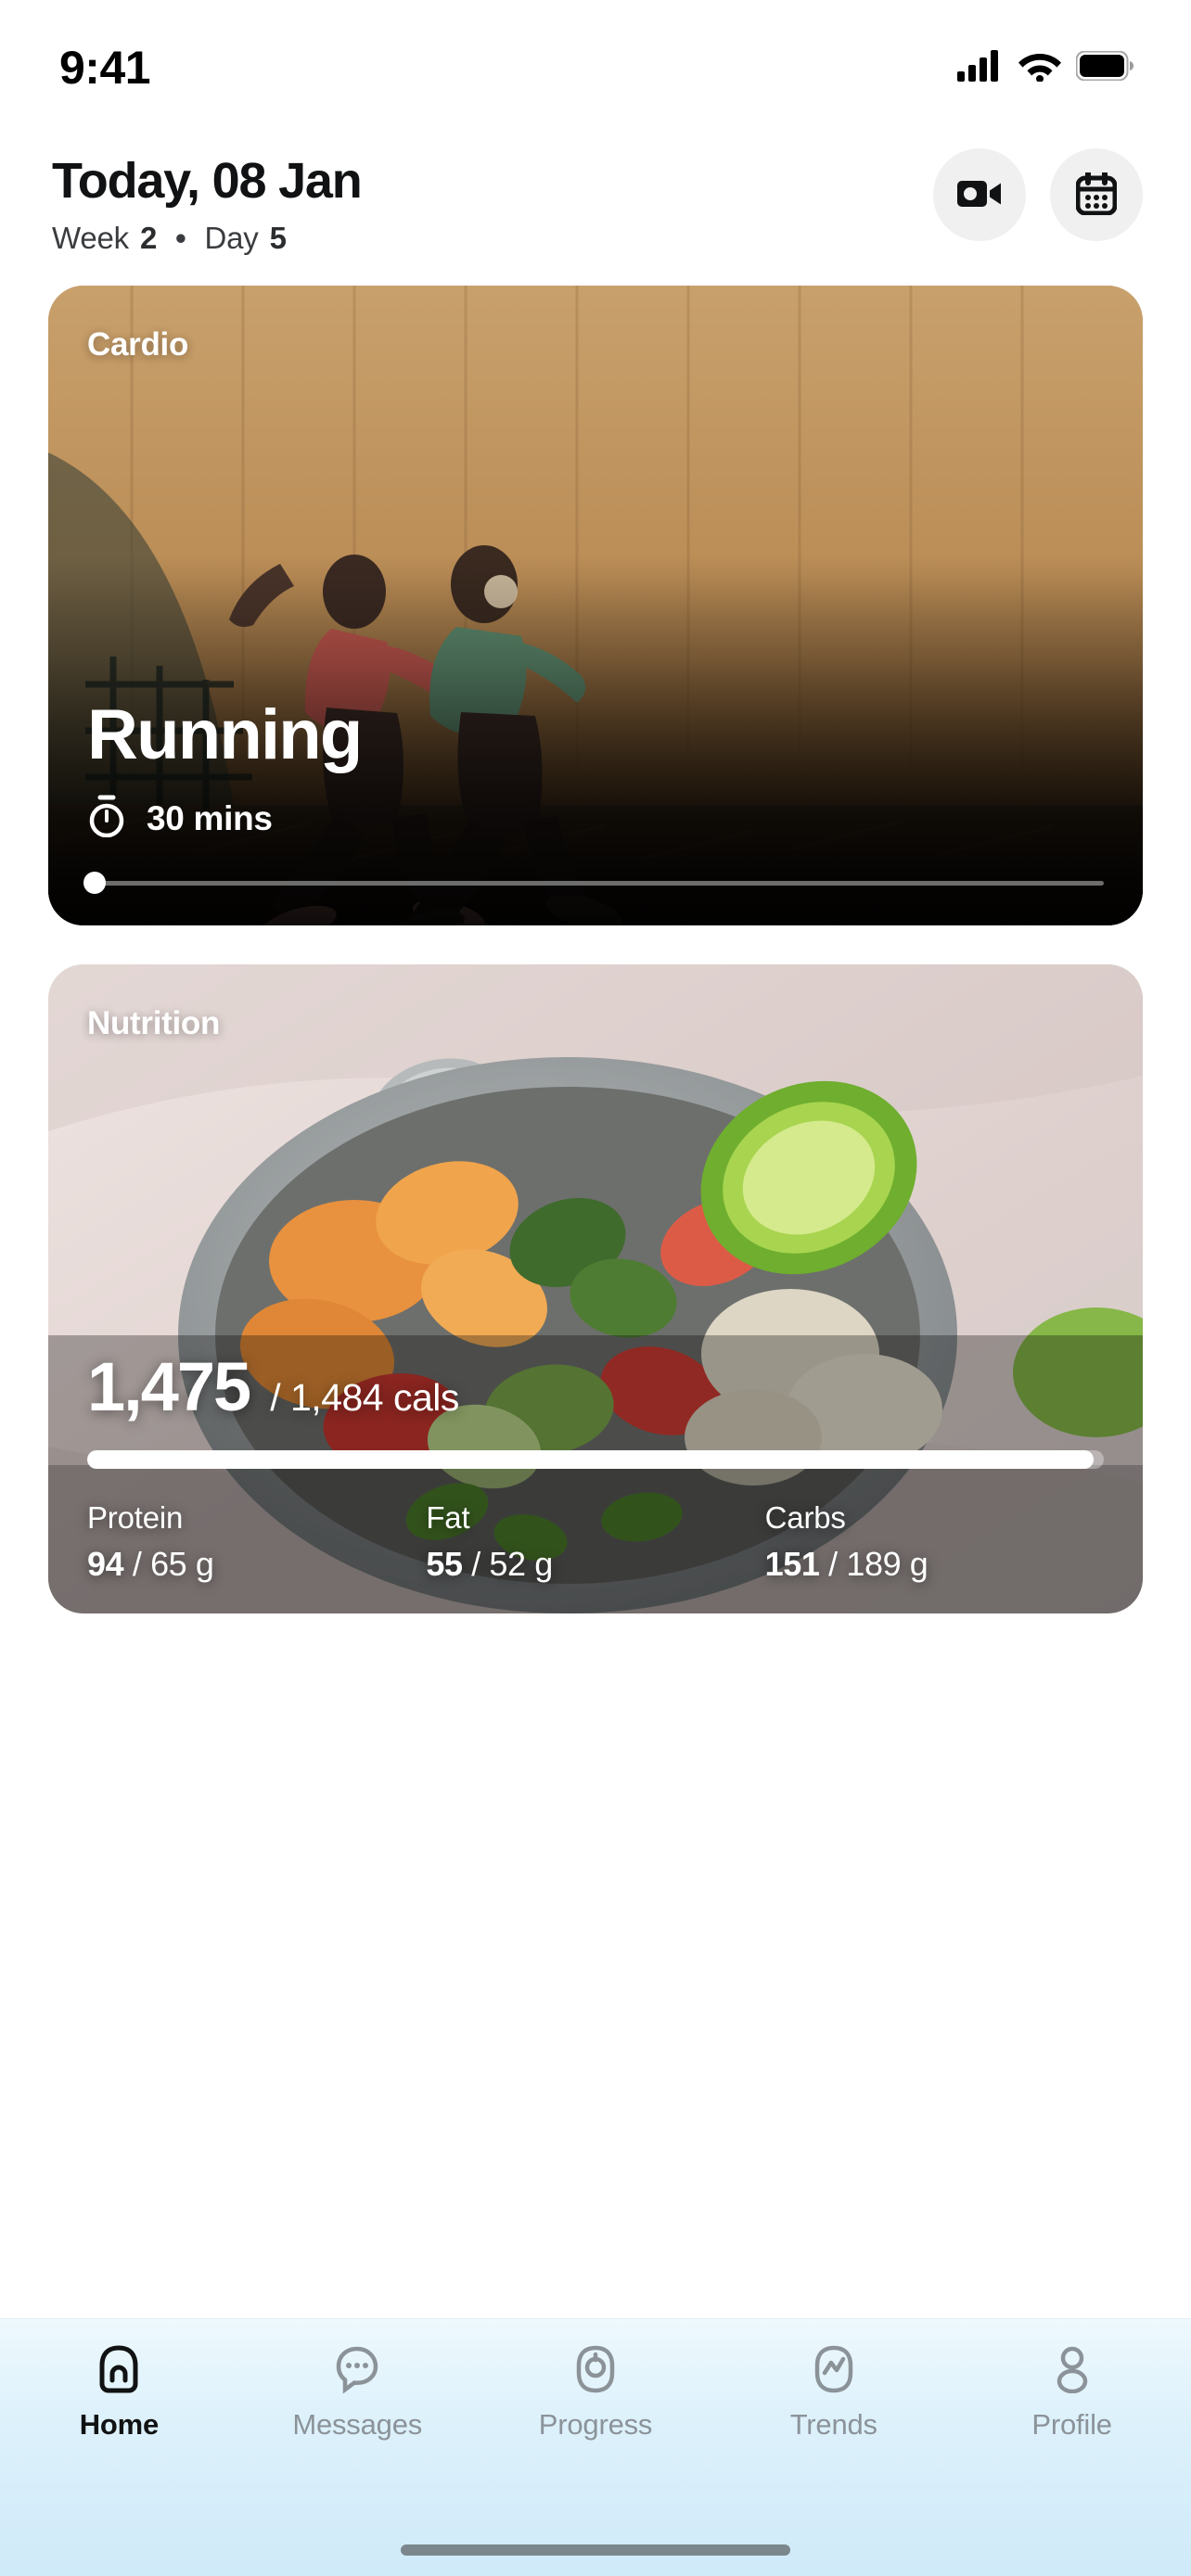 The height and width of the screenshot is (2576, 1191). What do you see at coordinates (833, 2444) in the screenshot?
I see `nav-item-trends: Trends` at bounding box center [833, 2444].